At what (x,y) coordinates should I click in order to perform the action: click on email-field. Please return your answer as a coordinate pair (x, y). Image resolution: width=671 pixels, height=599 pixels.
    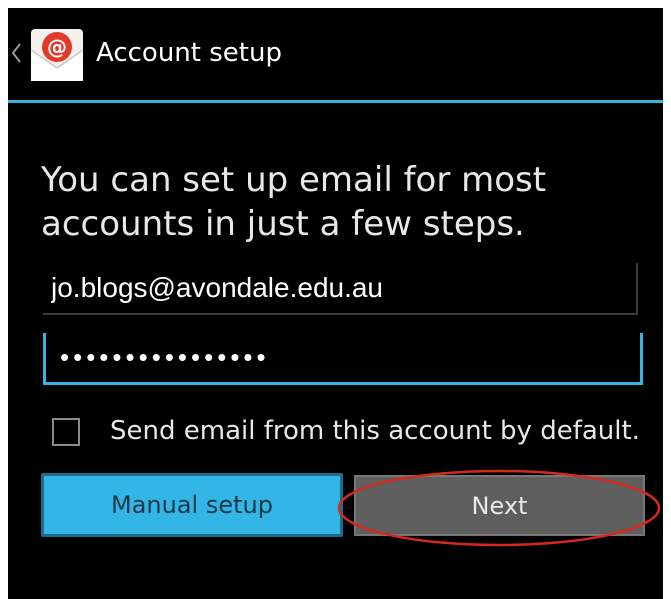
    Looking at the image, I should click on (340, 289).